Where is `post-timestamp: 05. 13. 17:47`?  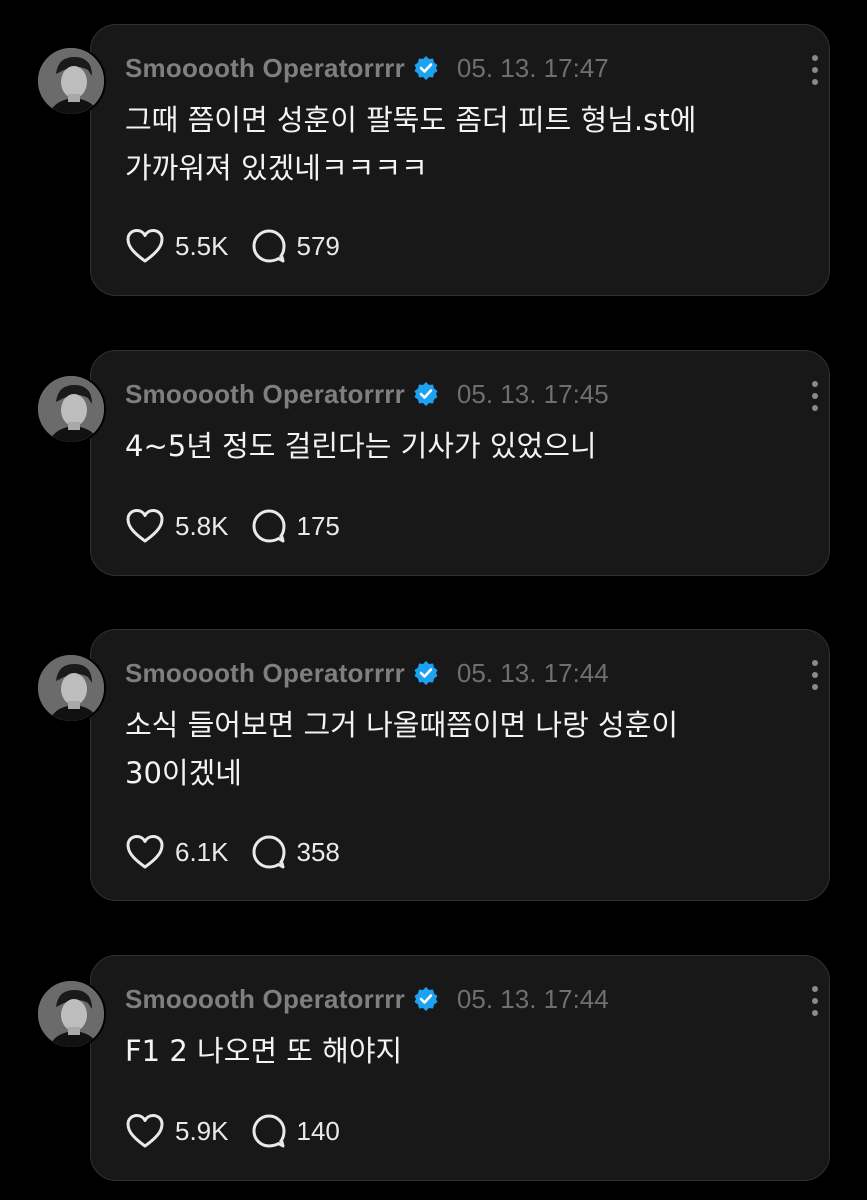 post-timestamp: 05. 13. 17:47 is located at coordinates (532, 67).